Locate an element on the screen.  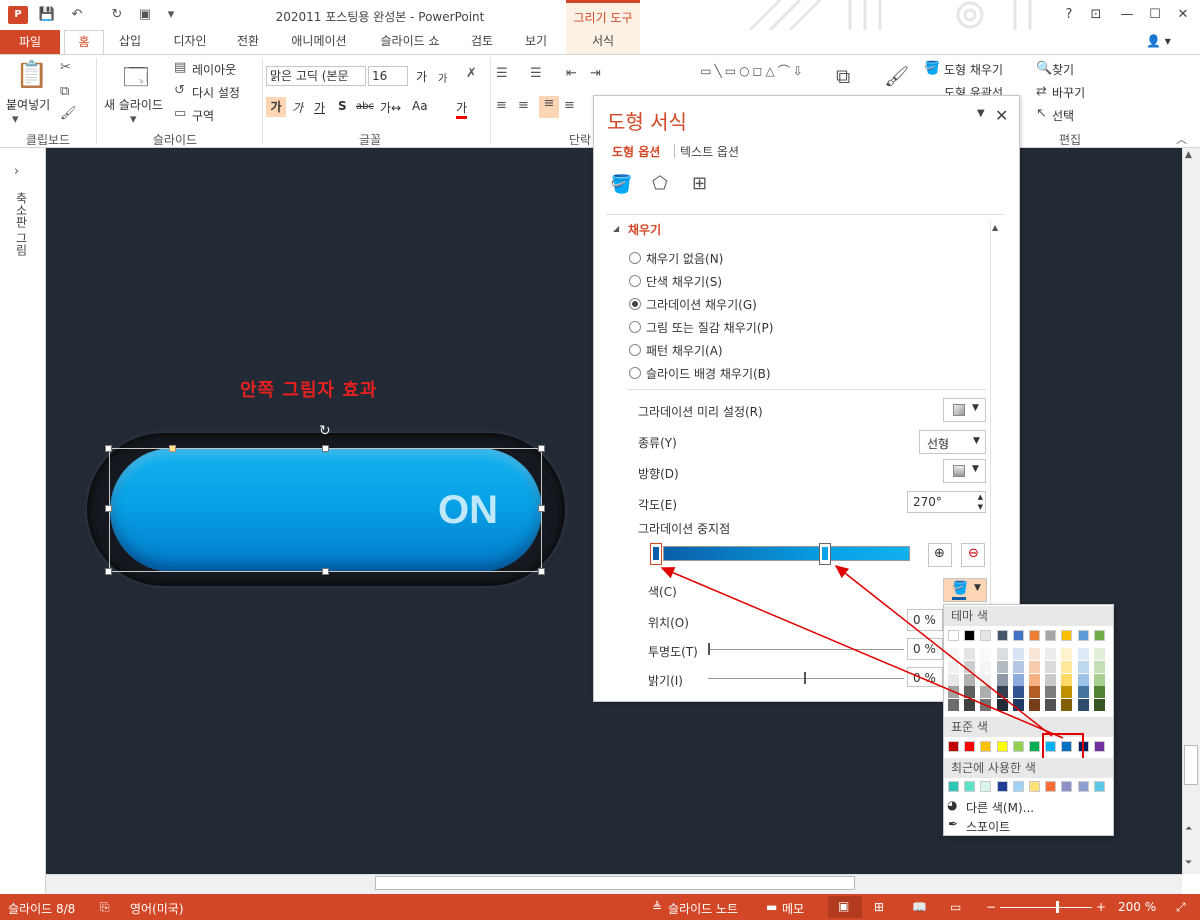
comments-button: 메모 is located at coordinates (793, 908).